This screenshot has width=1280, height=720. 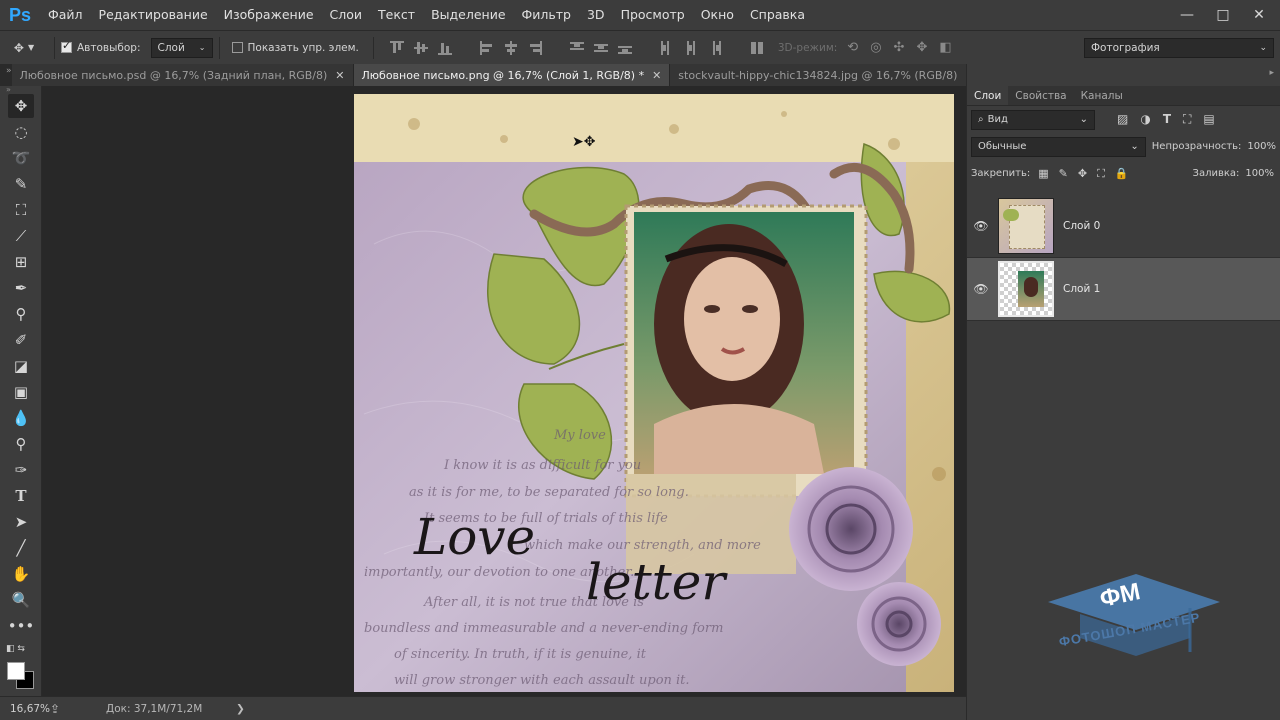 I want to click on line-tool-icon: ╱, so click(x=21, y=548).